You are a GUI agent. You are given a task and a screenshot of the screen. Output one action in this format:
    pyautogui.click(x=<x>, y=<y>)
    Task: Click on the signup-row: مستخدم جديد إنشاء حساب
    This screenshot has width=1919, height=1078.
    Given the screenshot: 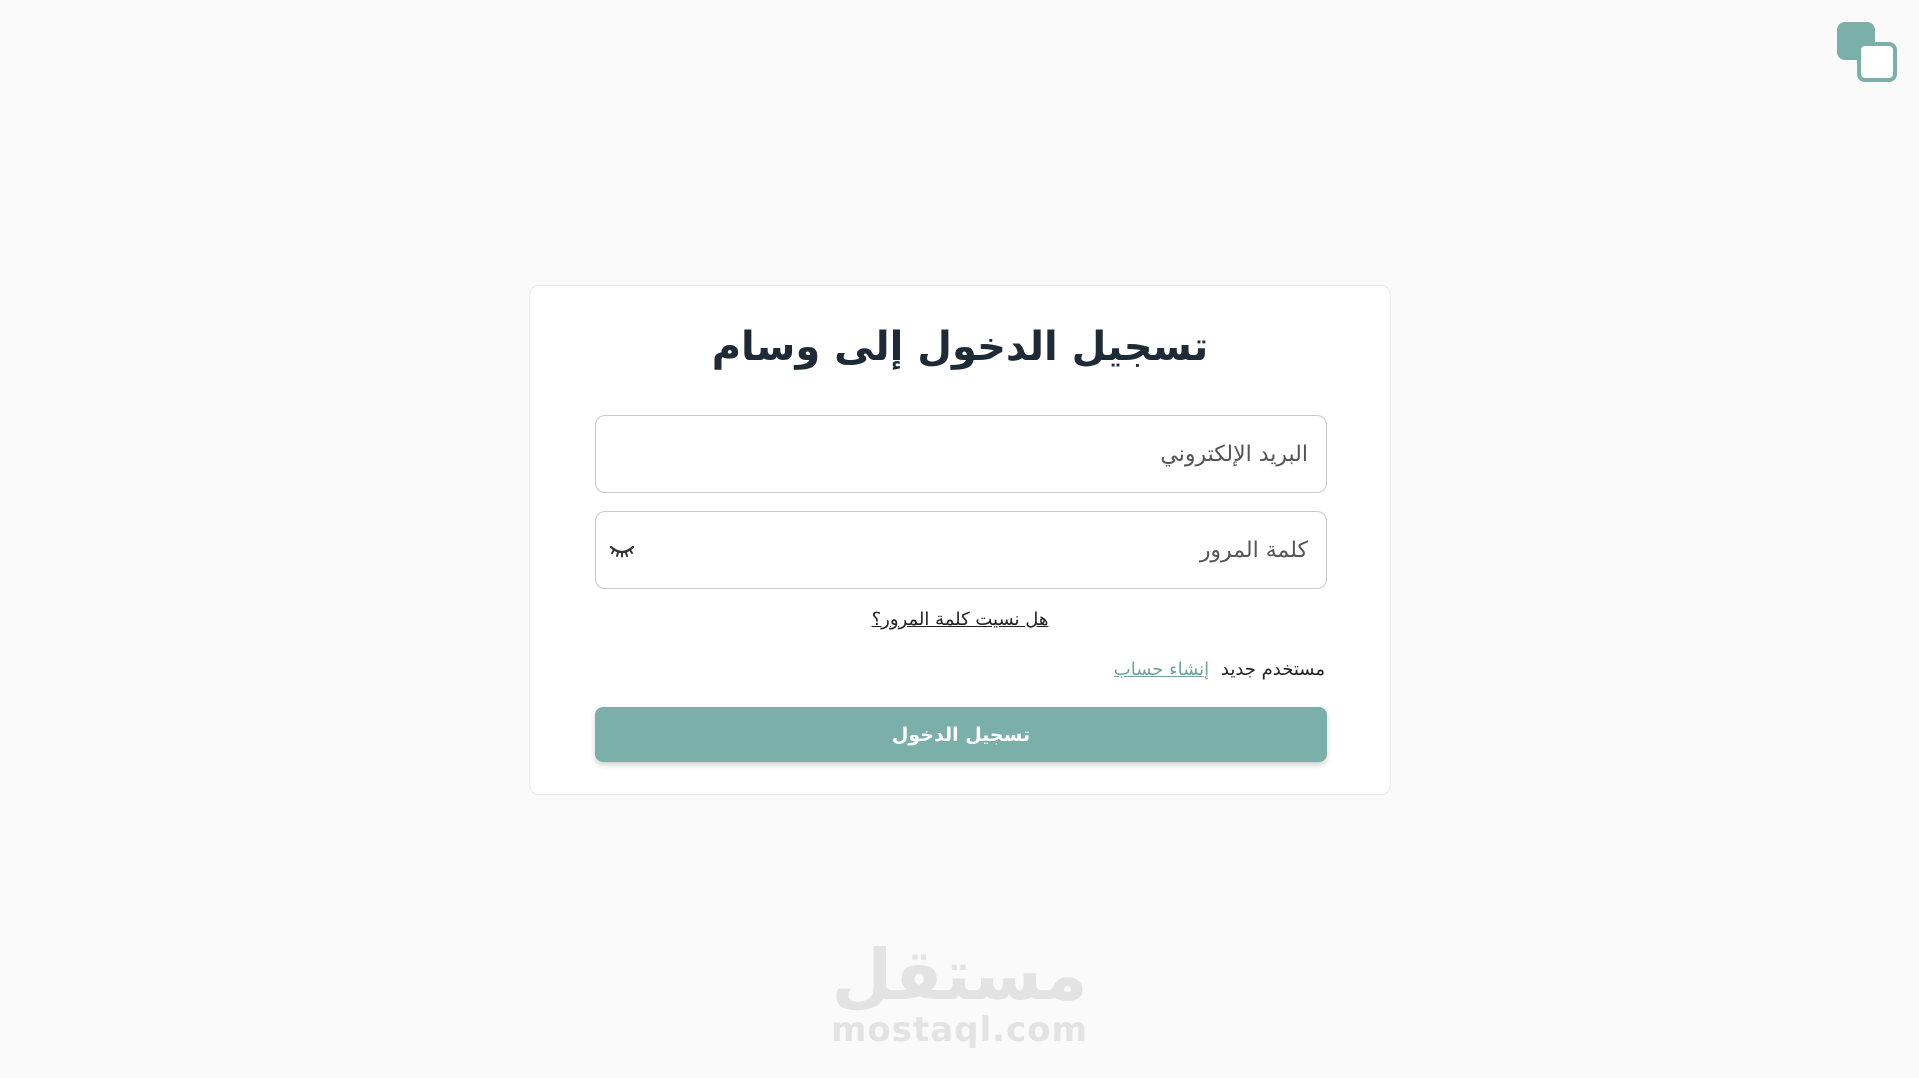 What is the action you would take?
    pyautogui.click(x=1219, y=669)
    